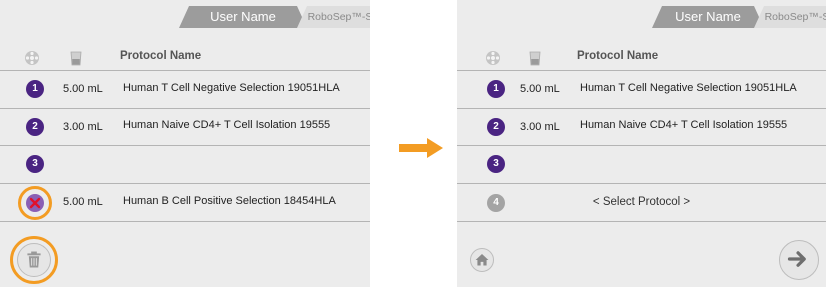  What do you see at coordinates (421, 148) in the screenshot?
I see `transition-arrow-icon` at bounding box center [421, 148].